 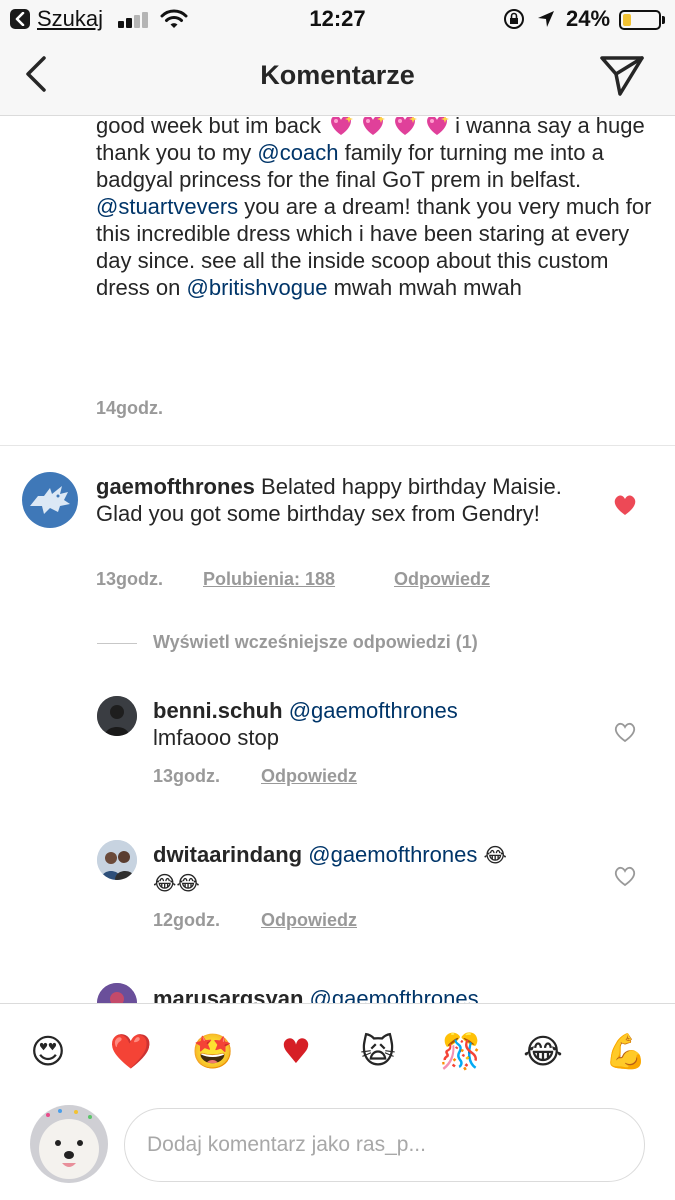 I want to click on status-bar: Szukaj 12:27 24%, so click(x=337, y=20).